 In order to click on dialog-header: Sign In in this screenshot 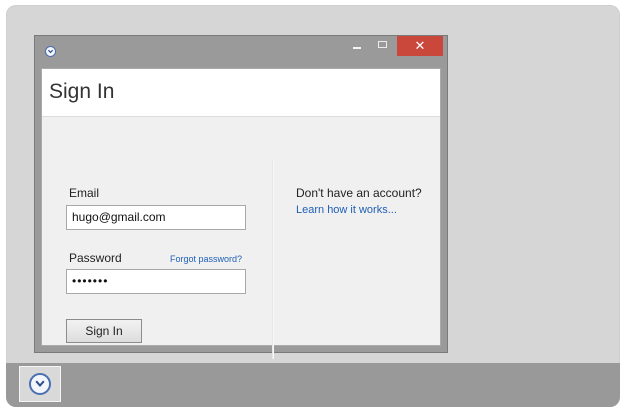, I will do `click(241, 93)`.